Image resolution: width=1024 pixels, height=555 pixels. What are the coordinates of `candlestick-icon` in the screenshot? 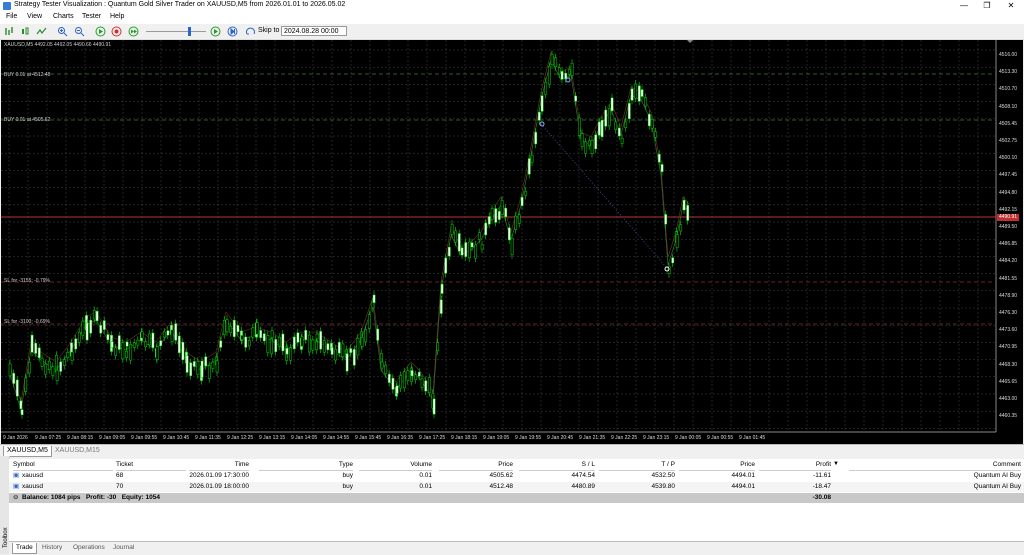 It's located at (25, 31).